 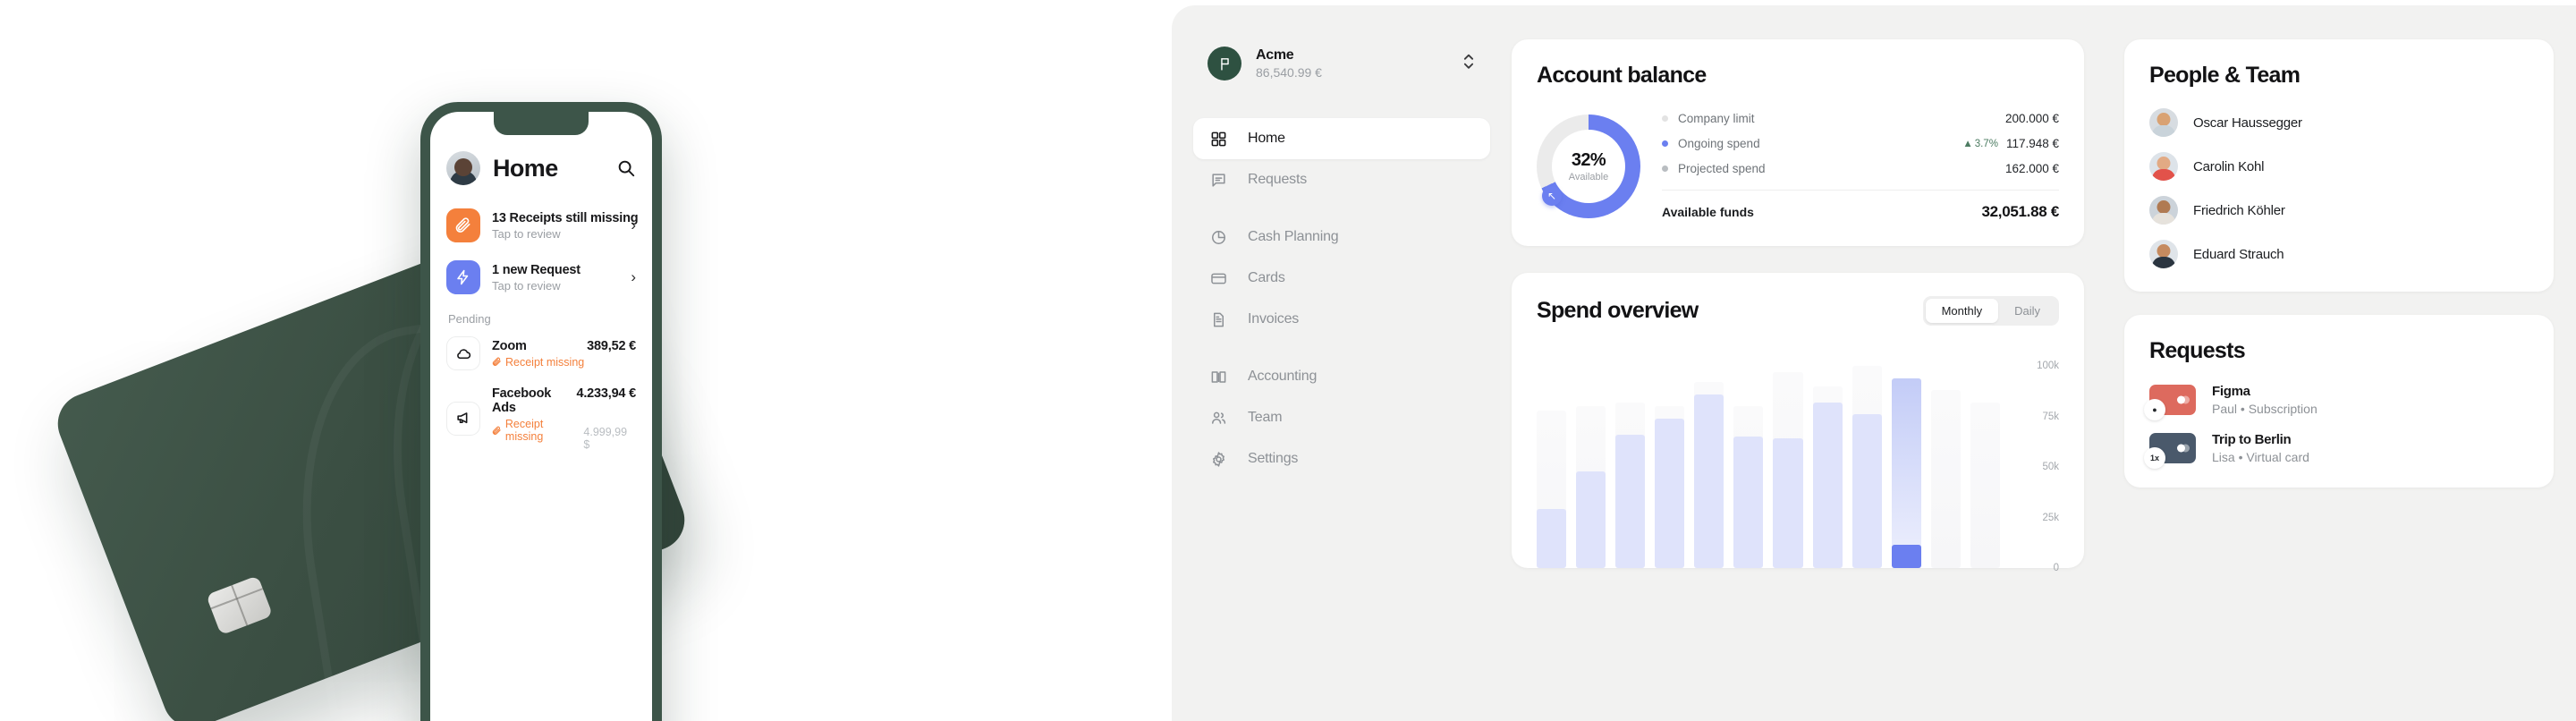 What do you see at coordinates (1341, 237) in the screenshot?
I see `sidebar-item-cash-planning: Cash Planning` at bounding box center [1341, 237].